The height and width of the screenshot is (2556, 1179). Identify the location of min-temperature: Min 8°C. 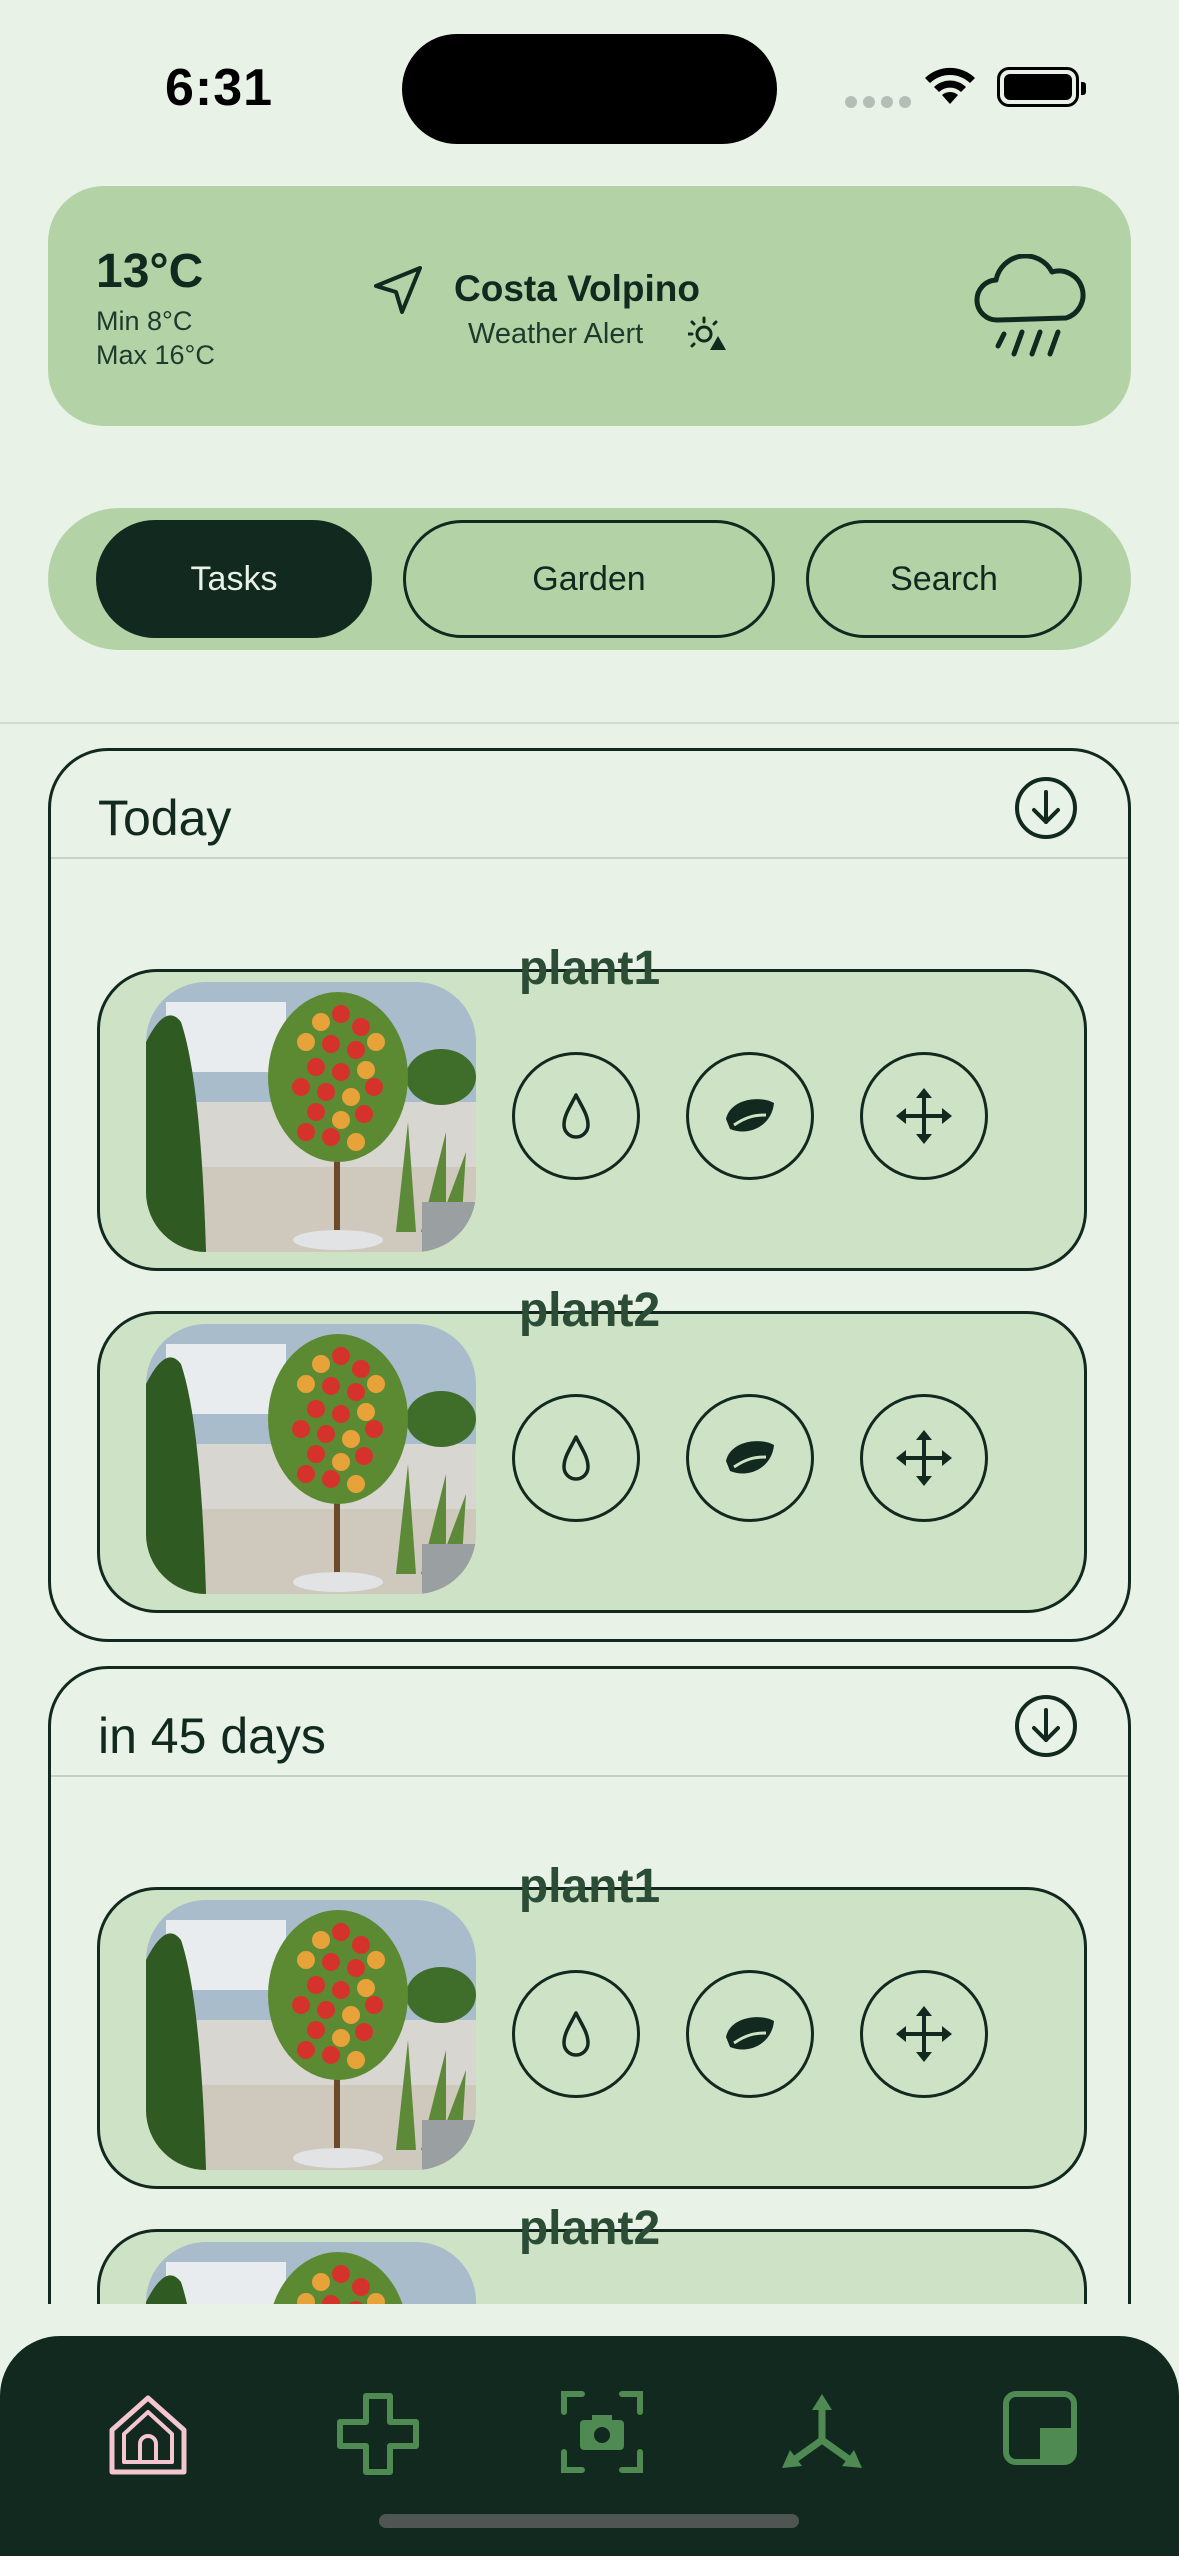
(144, 321).